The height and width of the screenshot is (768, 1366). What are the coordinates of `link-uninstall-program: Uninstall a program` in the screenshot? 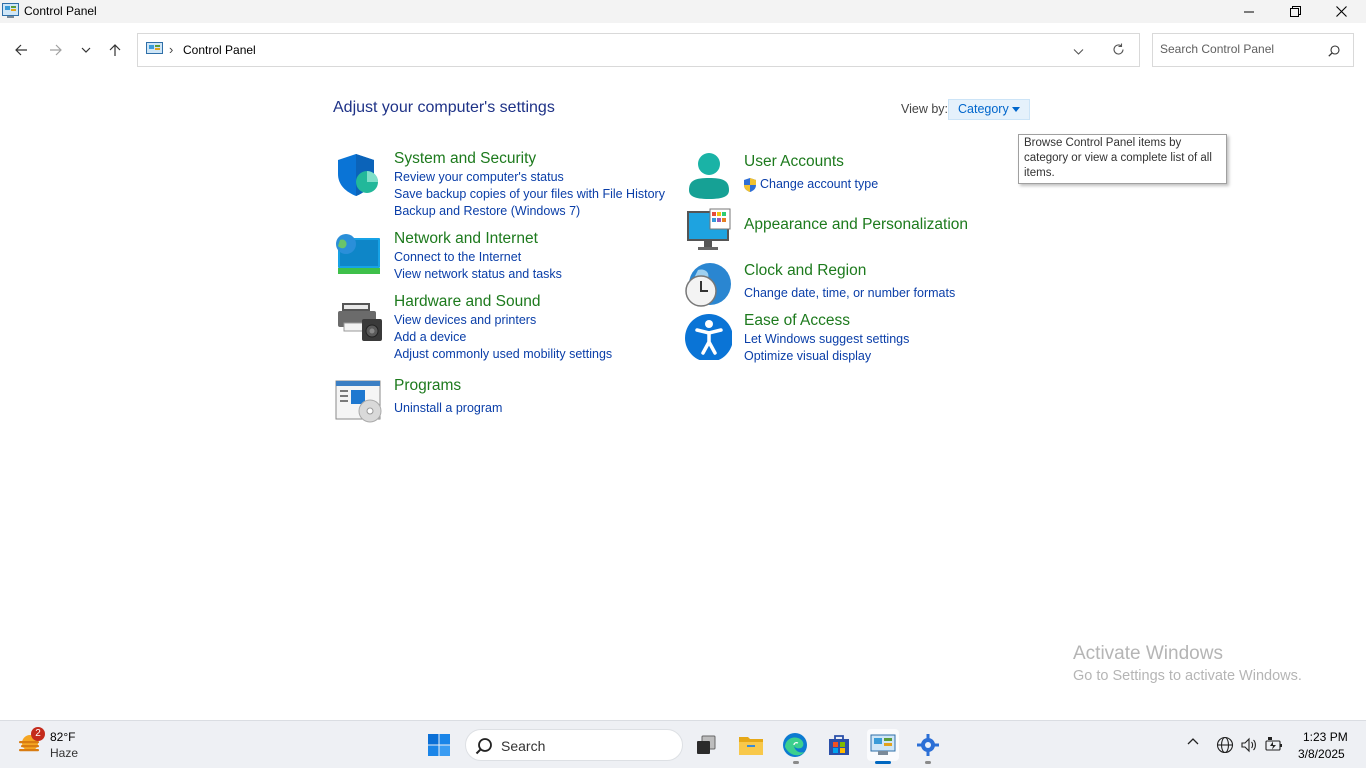 It's located at (448, 408).